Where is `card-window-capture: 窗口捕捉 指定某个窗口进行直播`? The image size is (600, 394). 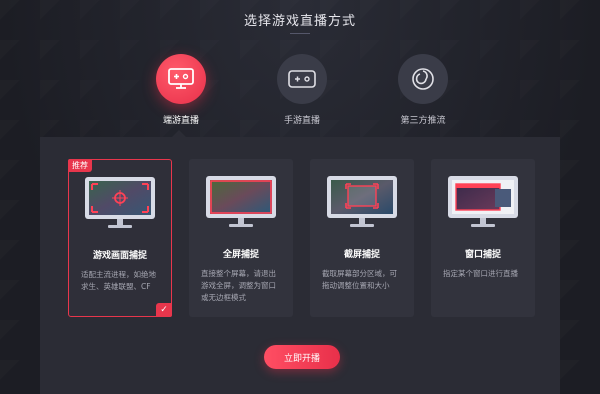 card-window-capture: 窗口捕捉 指定某个窗口进行直播 is located at coordinates (483, 238).